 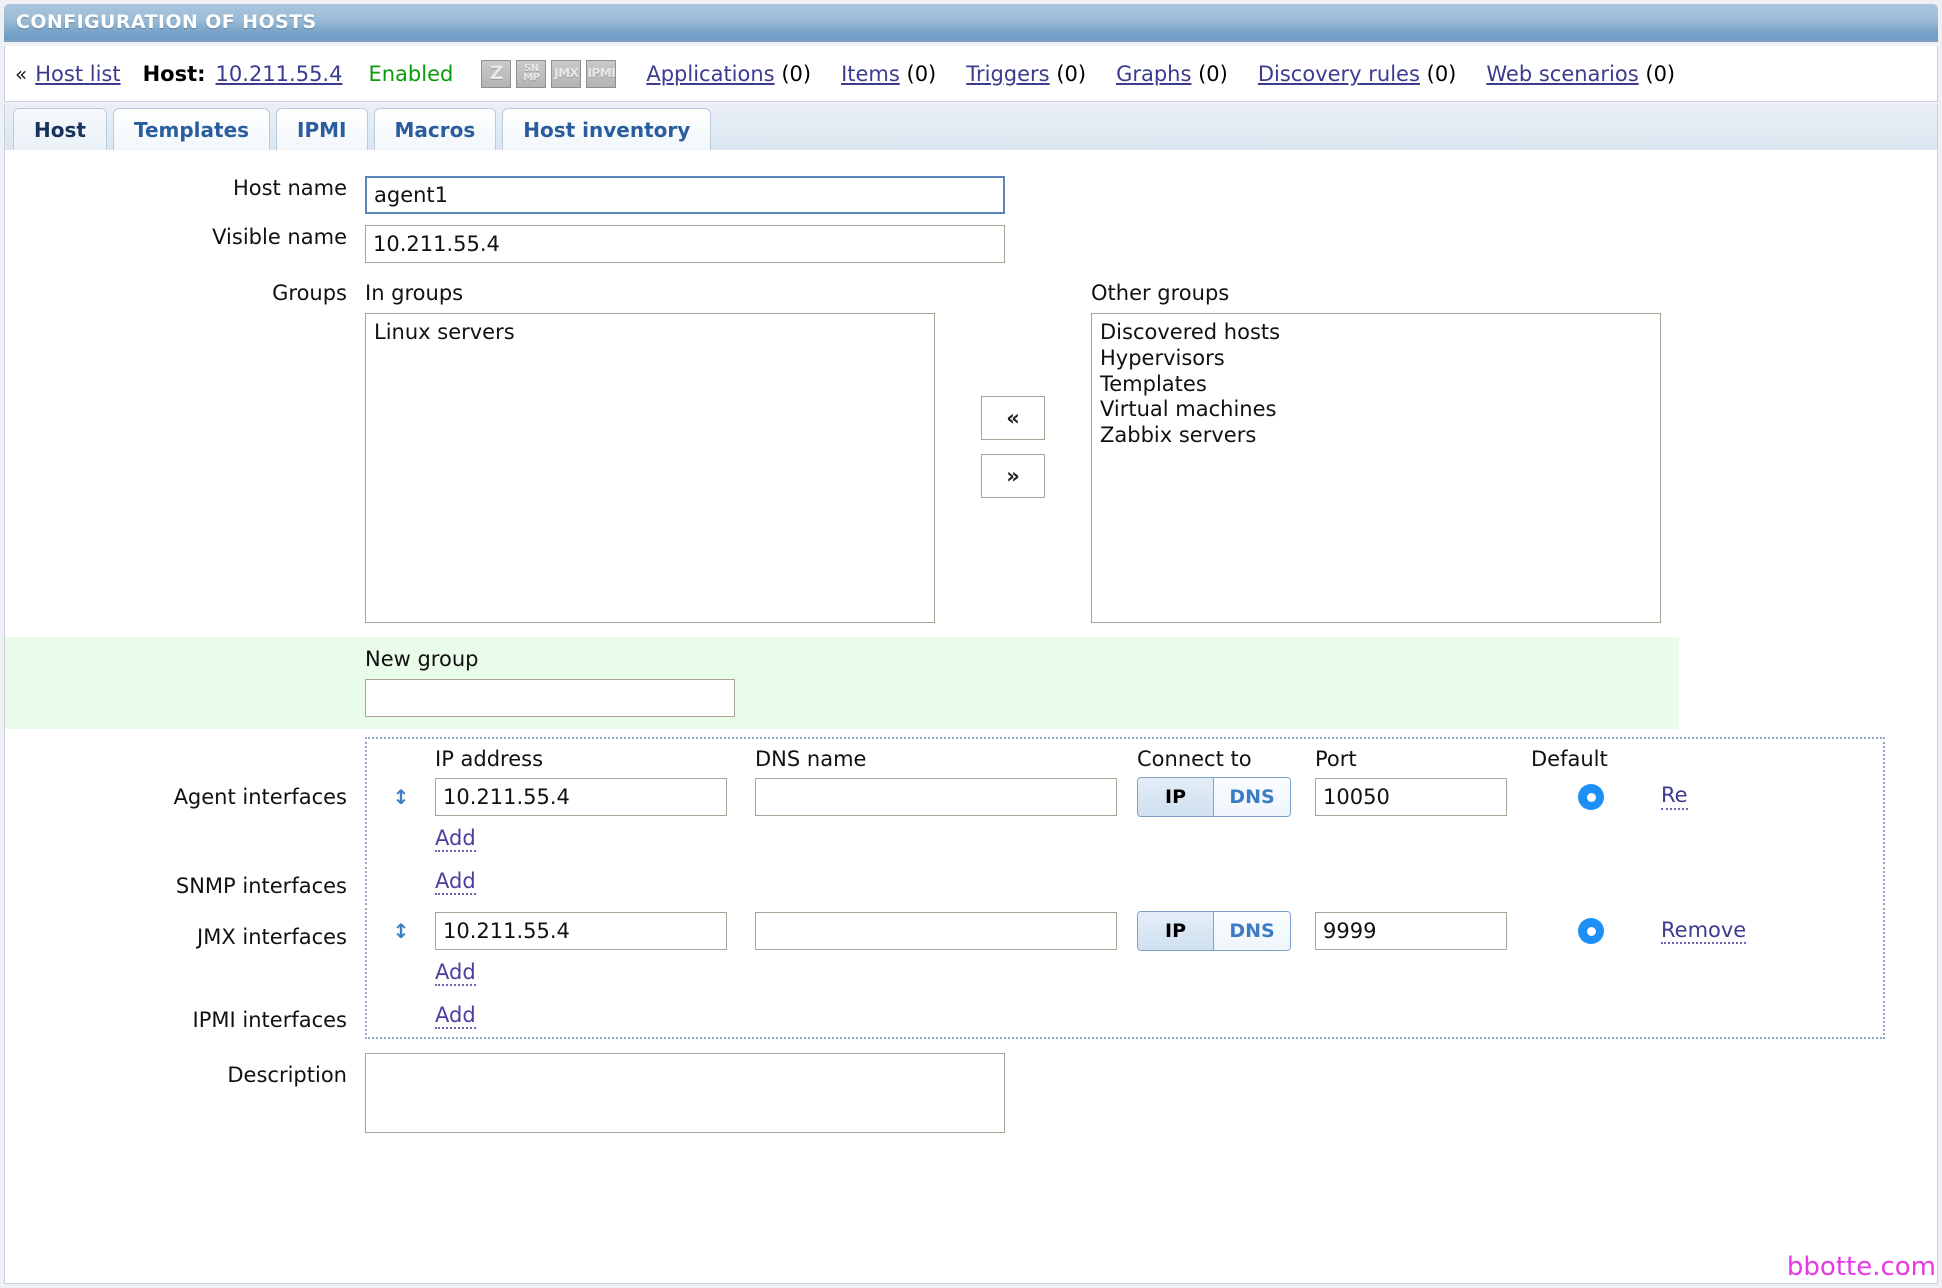 I want to click on jmx-interfaces-row: JMX interfaces ↕ IP DNS, so click(x=971, y=951).